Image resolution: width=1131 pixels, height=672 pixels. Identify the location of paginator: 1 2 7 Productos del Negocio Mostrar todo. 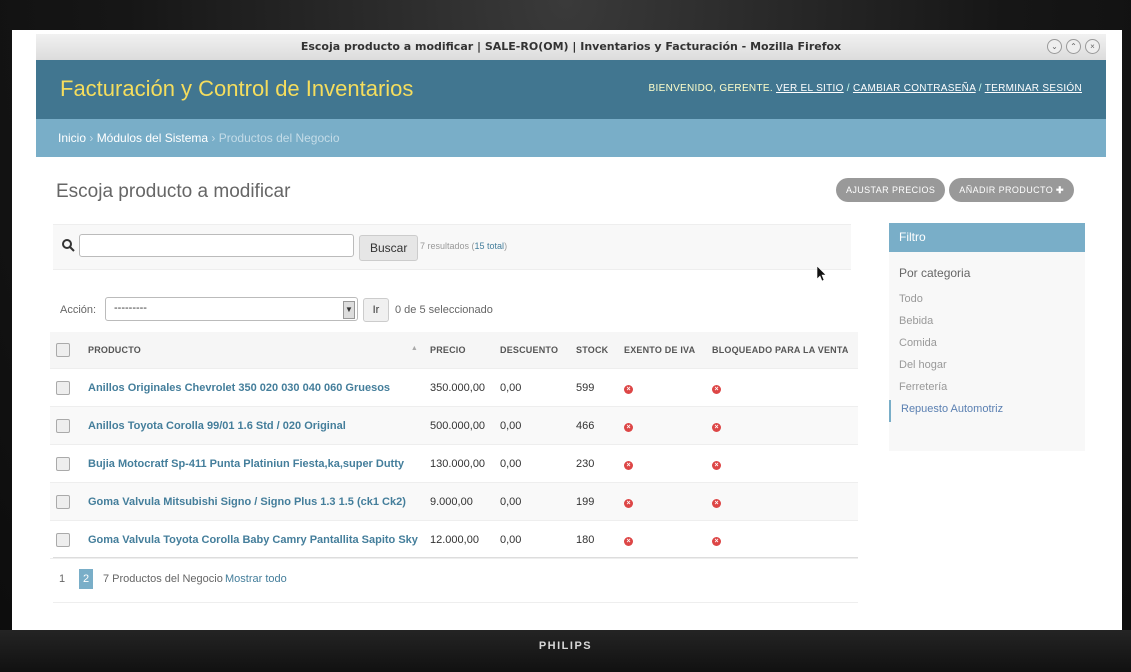
(455, 580).